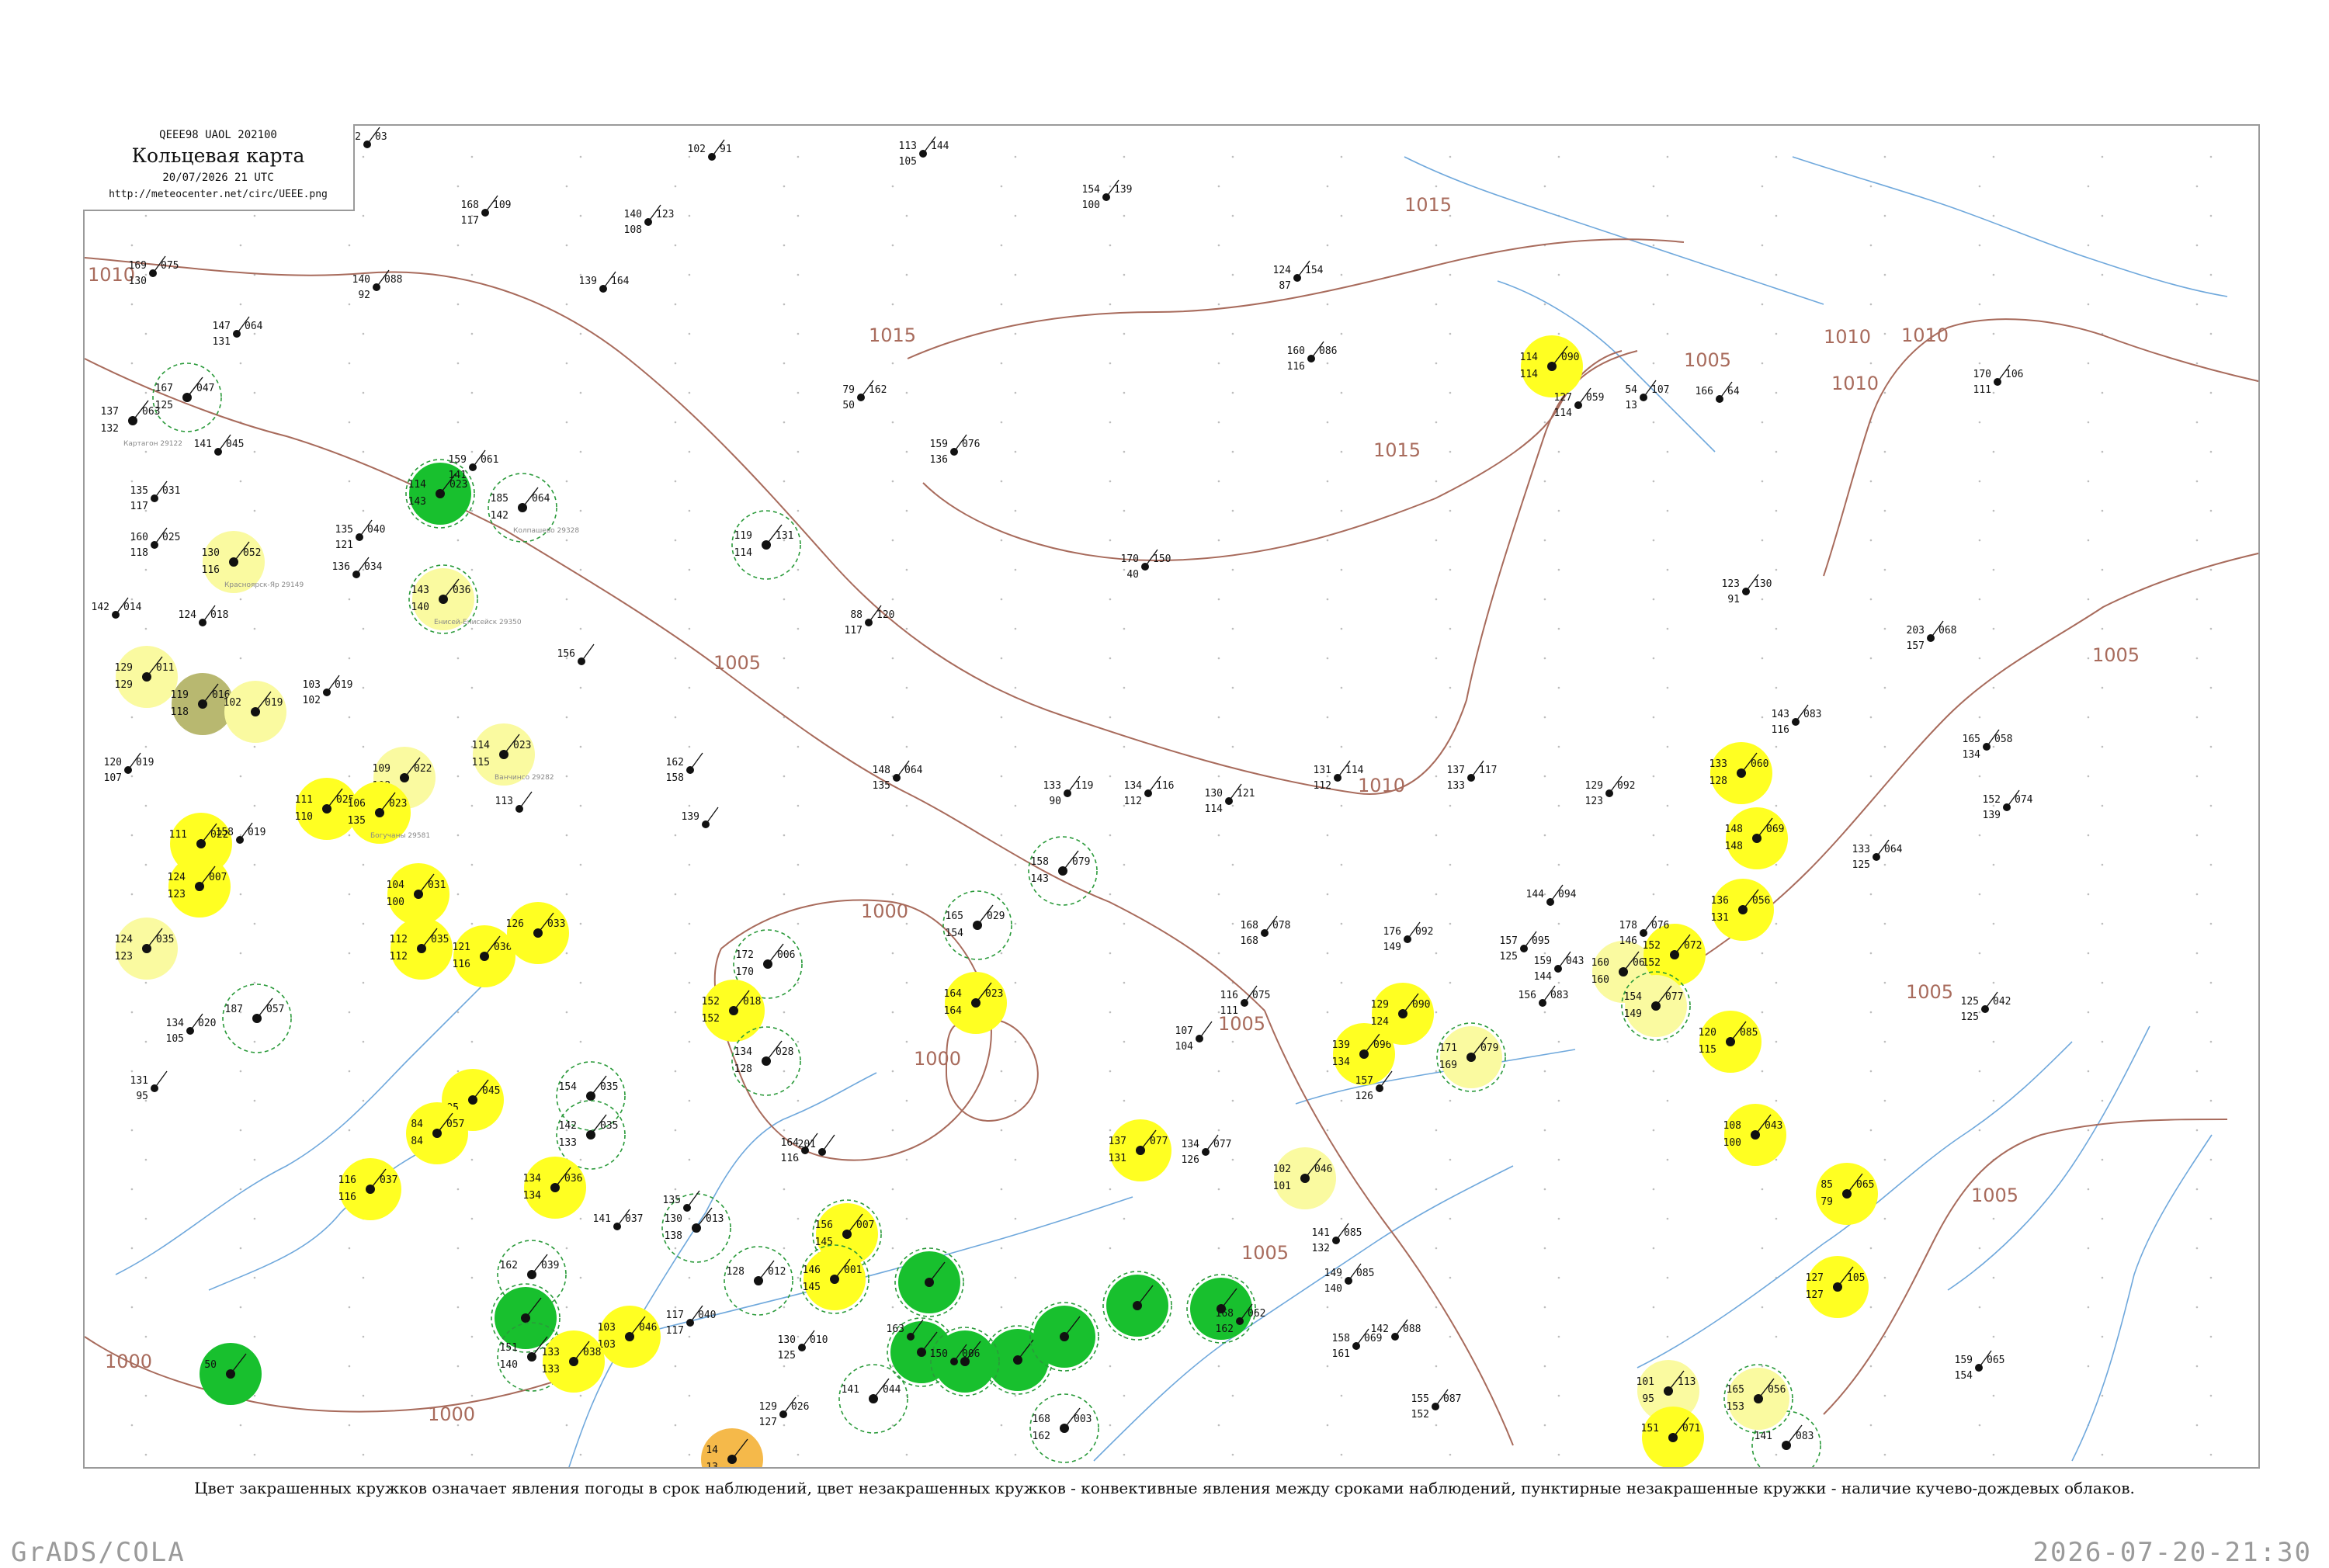  I want to click on station-plot-plain: 141 045, so click(219, 445).